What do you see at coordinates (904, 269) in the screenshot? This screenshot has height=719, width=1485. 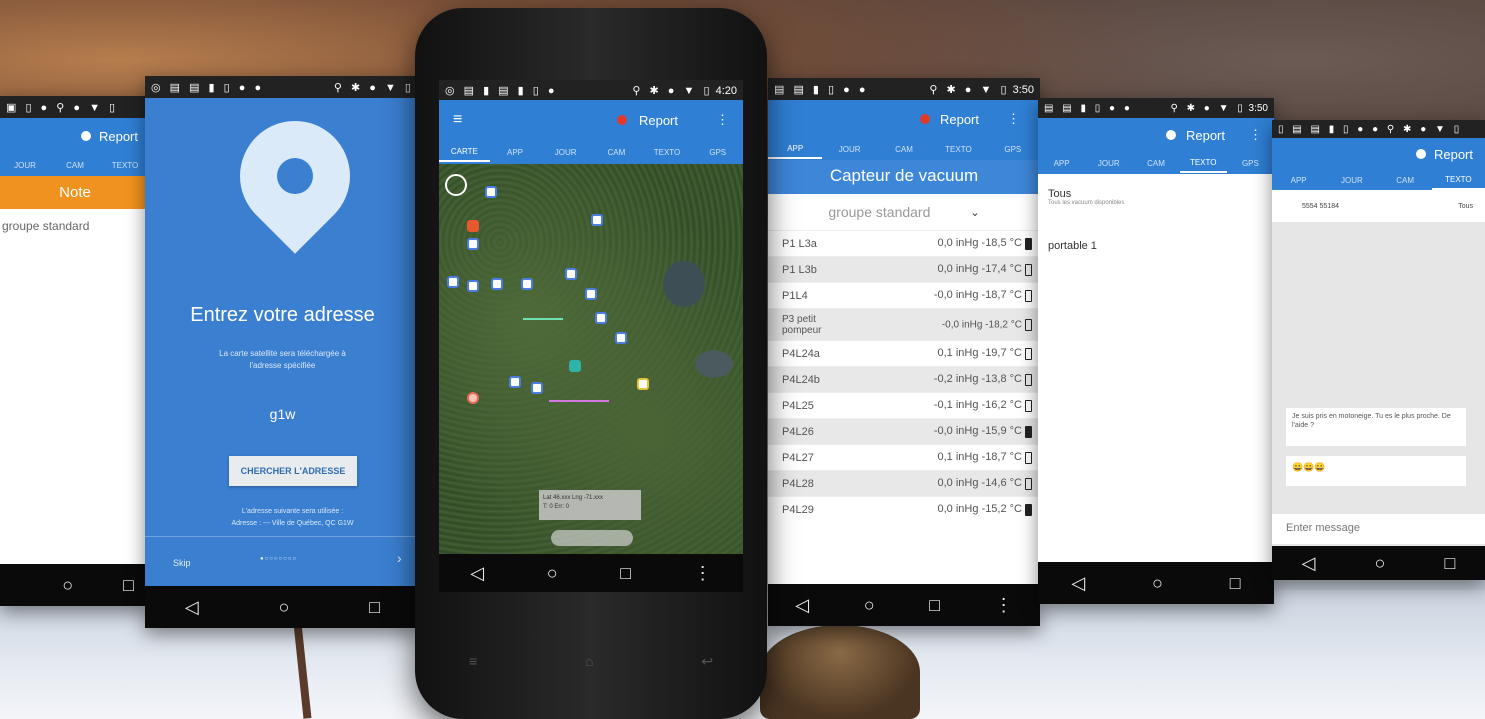 I see `list-item: P1 L3b 0,0 inHg -17,4 °C` at bounding box center [904, 269].